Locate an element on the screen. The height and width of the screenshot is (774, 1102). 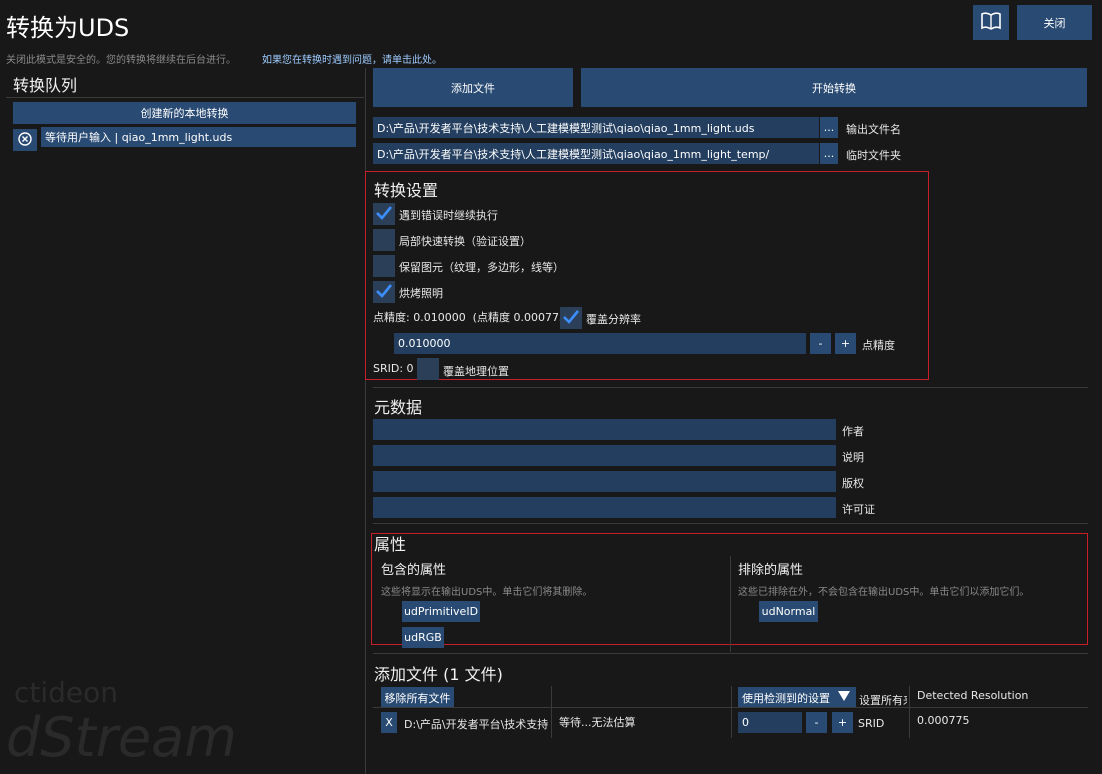
quick-convert-label: 局部快速转换（验证设置） is located at coordinates (465, 241).